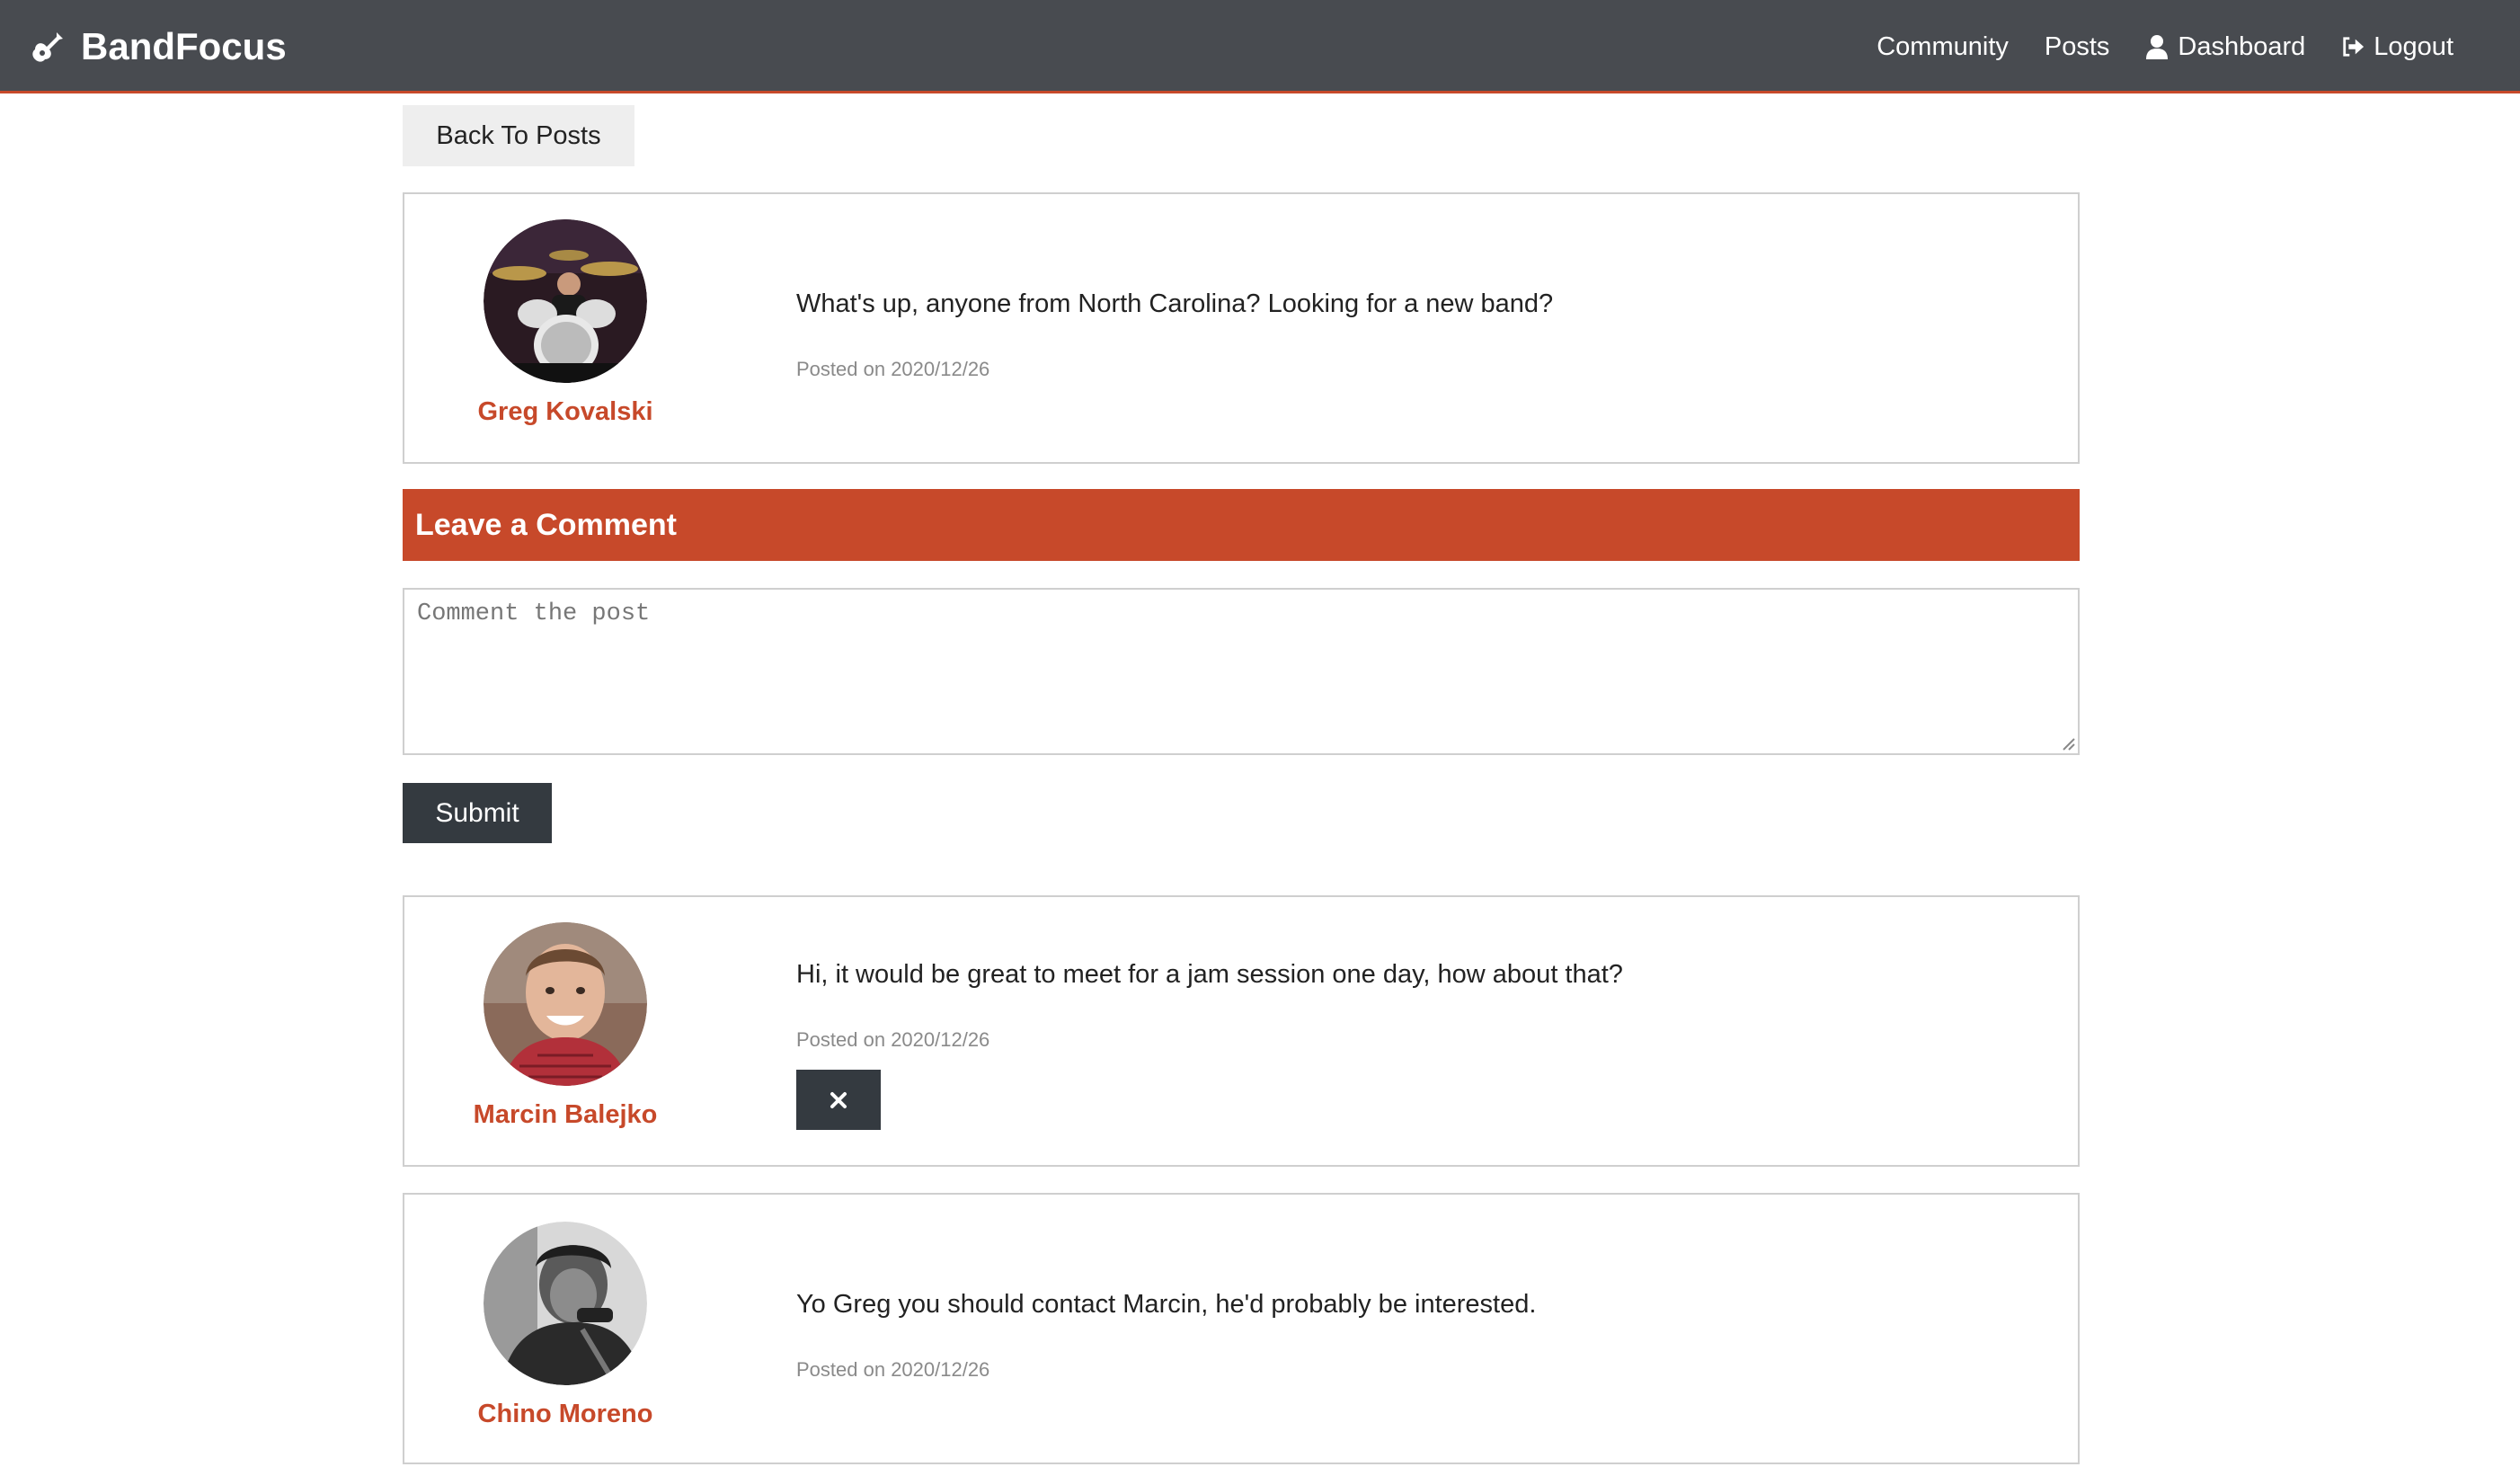  What do you see at coordinates (565, 1415) in the screenshot?
I see `author-name: Chino Moreno` at bounding box center [565, 1415].